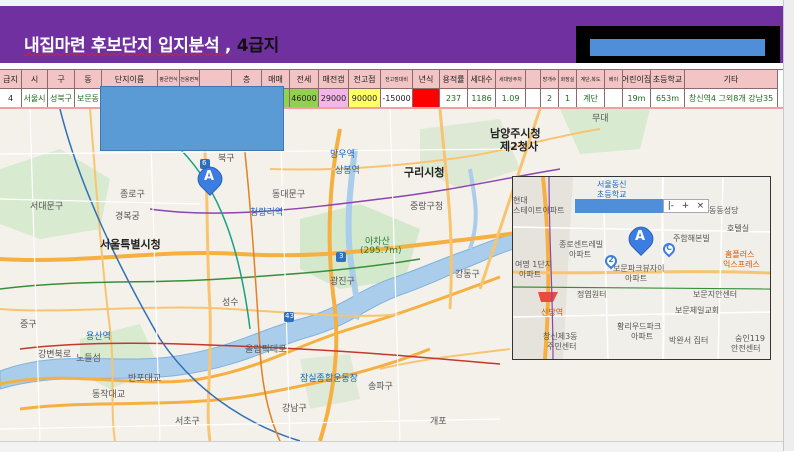  Describe the element at coordinates (482, 79) in the screenshot. I see `header-cell: 세대수` at that location.